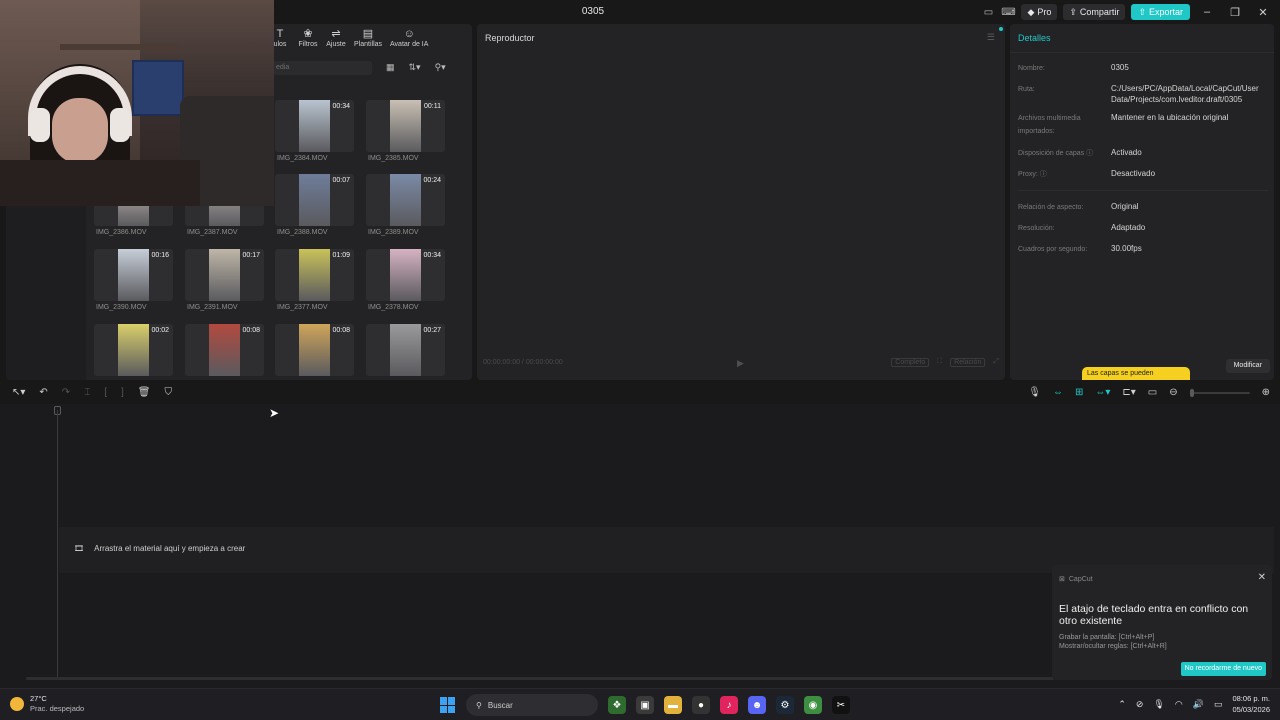  I want to click on media-search-input: edia, so click(322, 68).